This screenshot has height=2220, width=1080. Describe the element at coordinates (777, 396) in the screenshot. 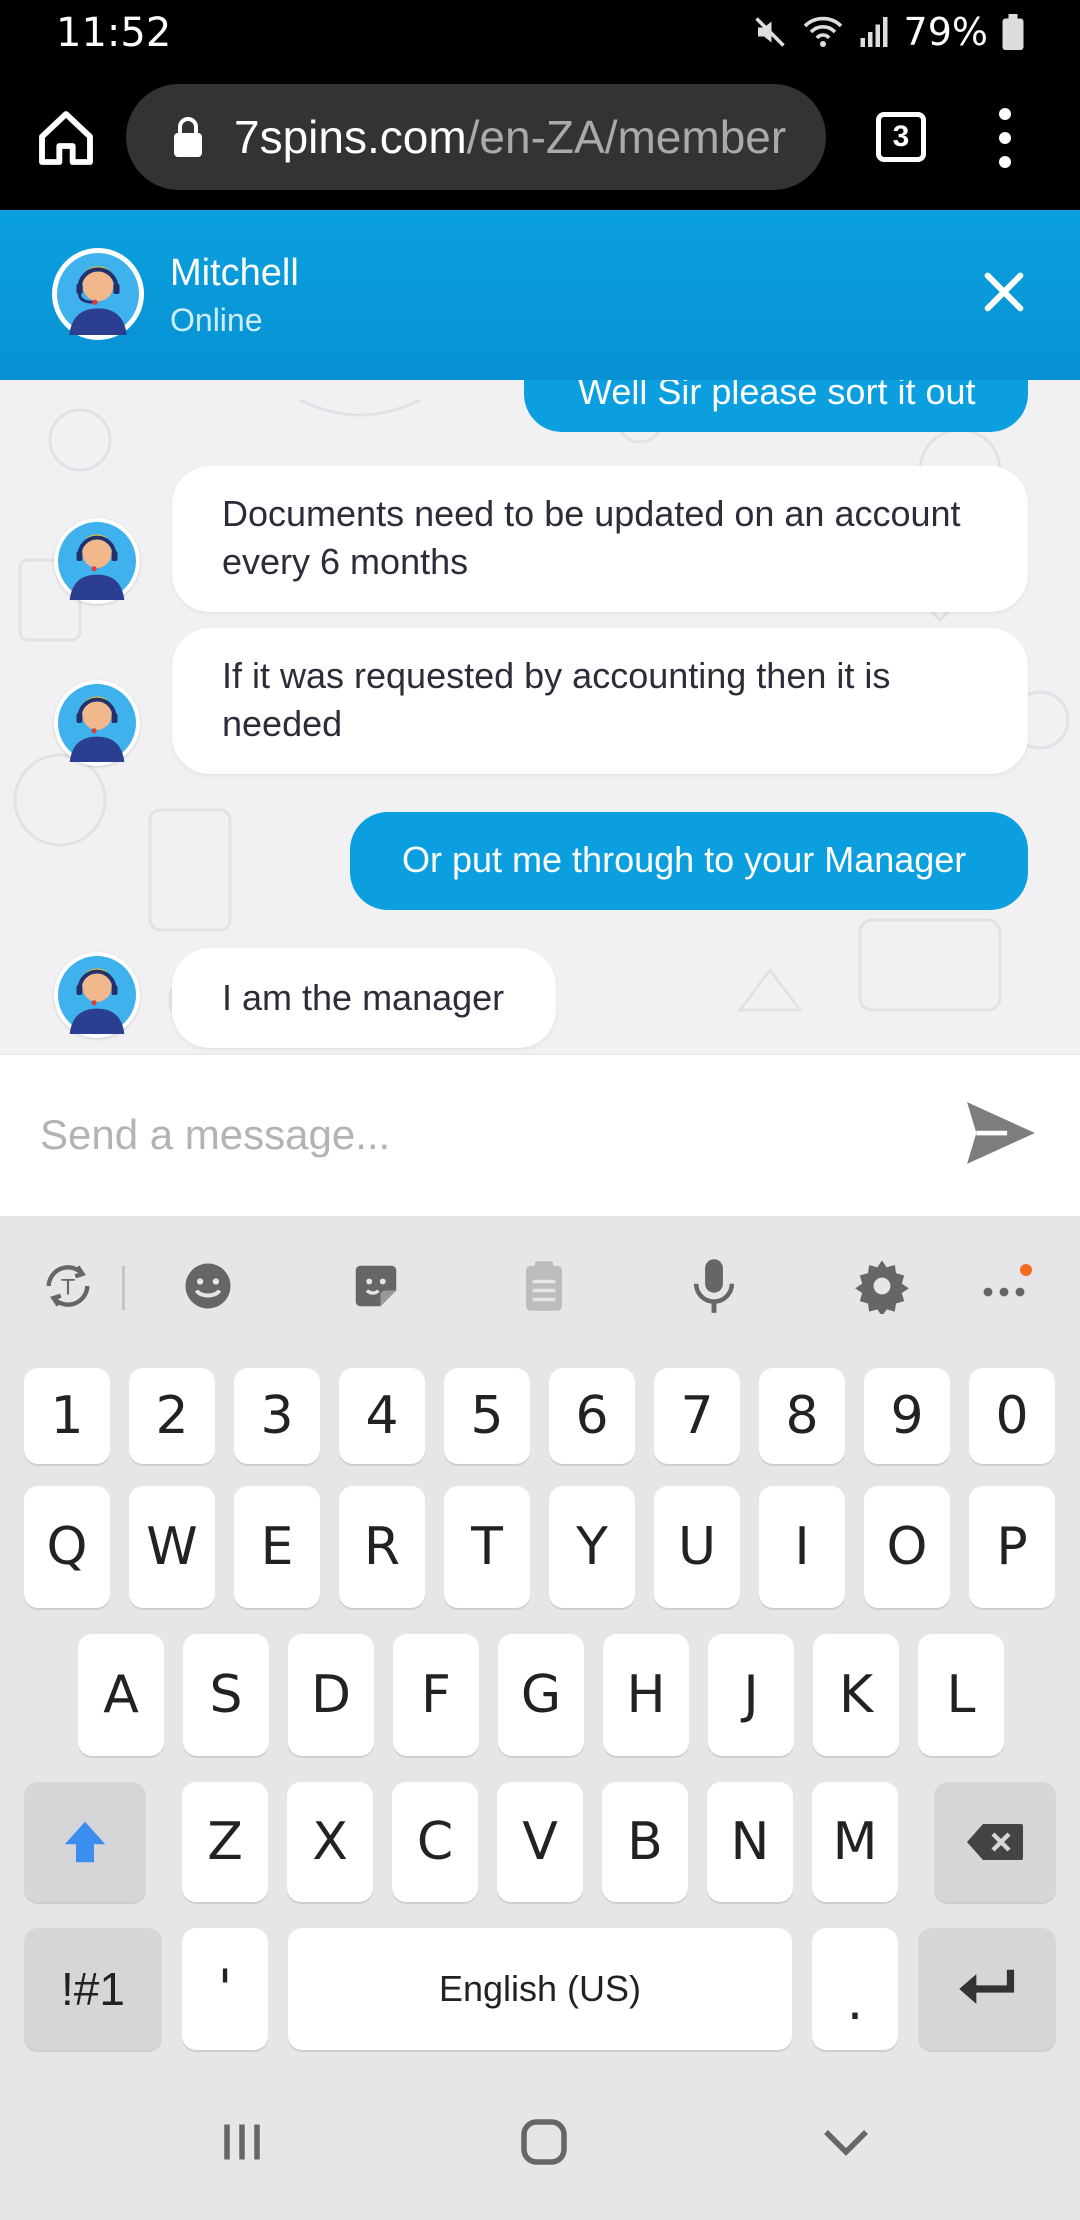

I see `message-text: Well Sir please sort it out` at that location.